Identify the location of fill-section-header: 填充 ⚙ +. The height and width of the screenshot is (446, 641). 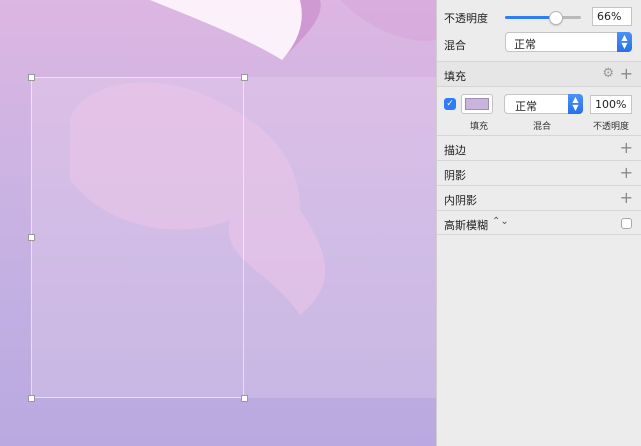
(539, 73).